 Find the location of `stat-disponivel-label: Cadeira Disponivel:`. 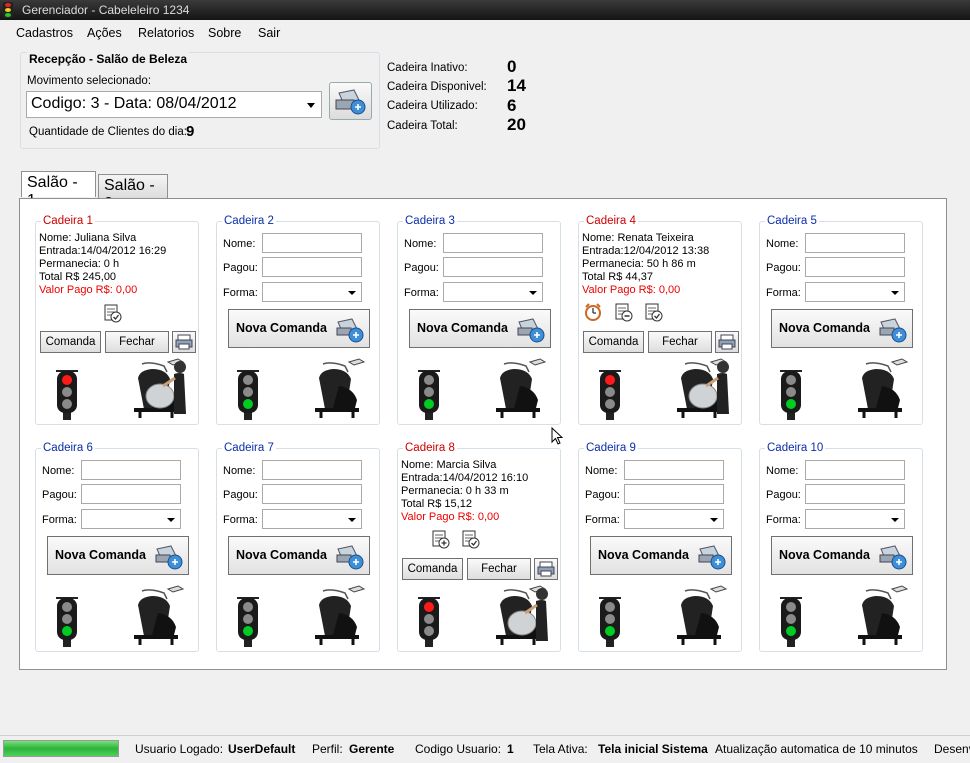

stat-disponivel-label: Cadeira Disponivel: is located at coordinates (437, 87).